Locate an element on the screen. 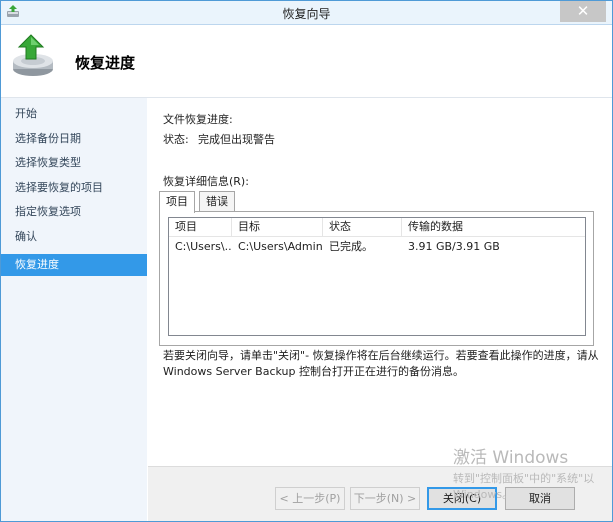  activation-watermark: 激活 Windows 转到"控制面板"中的"系统"以 Windows。 is located at coordinates (523, 472).